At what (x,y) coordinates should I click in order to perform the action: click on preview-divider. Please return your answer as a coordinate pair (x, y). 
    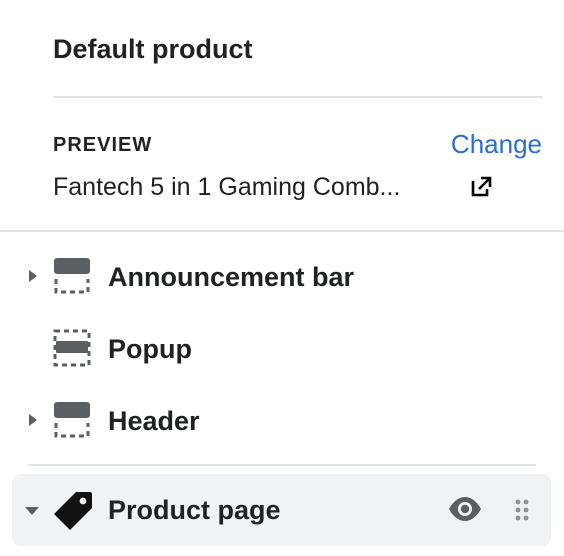
    Looking at the image, I should click on (282, 231).